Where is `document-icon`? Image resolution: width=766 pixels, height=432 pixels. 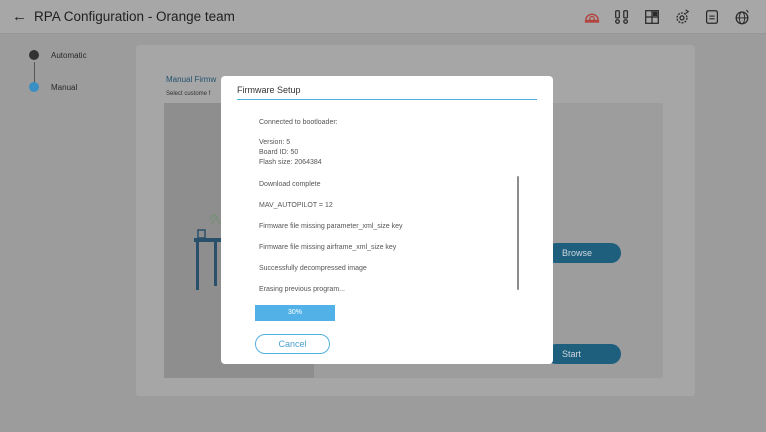
document-icon is located at coordinates (712, 17).